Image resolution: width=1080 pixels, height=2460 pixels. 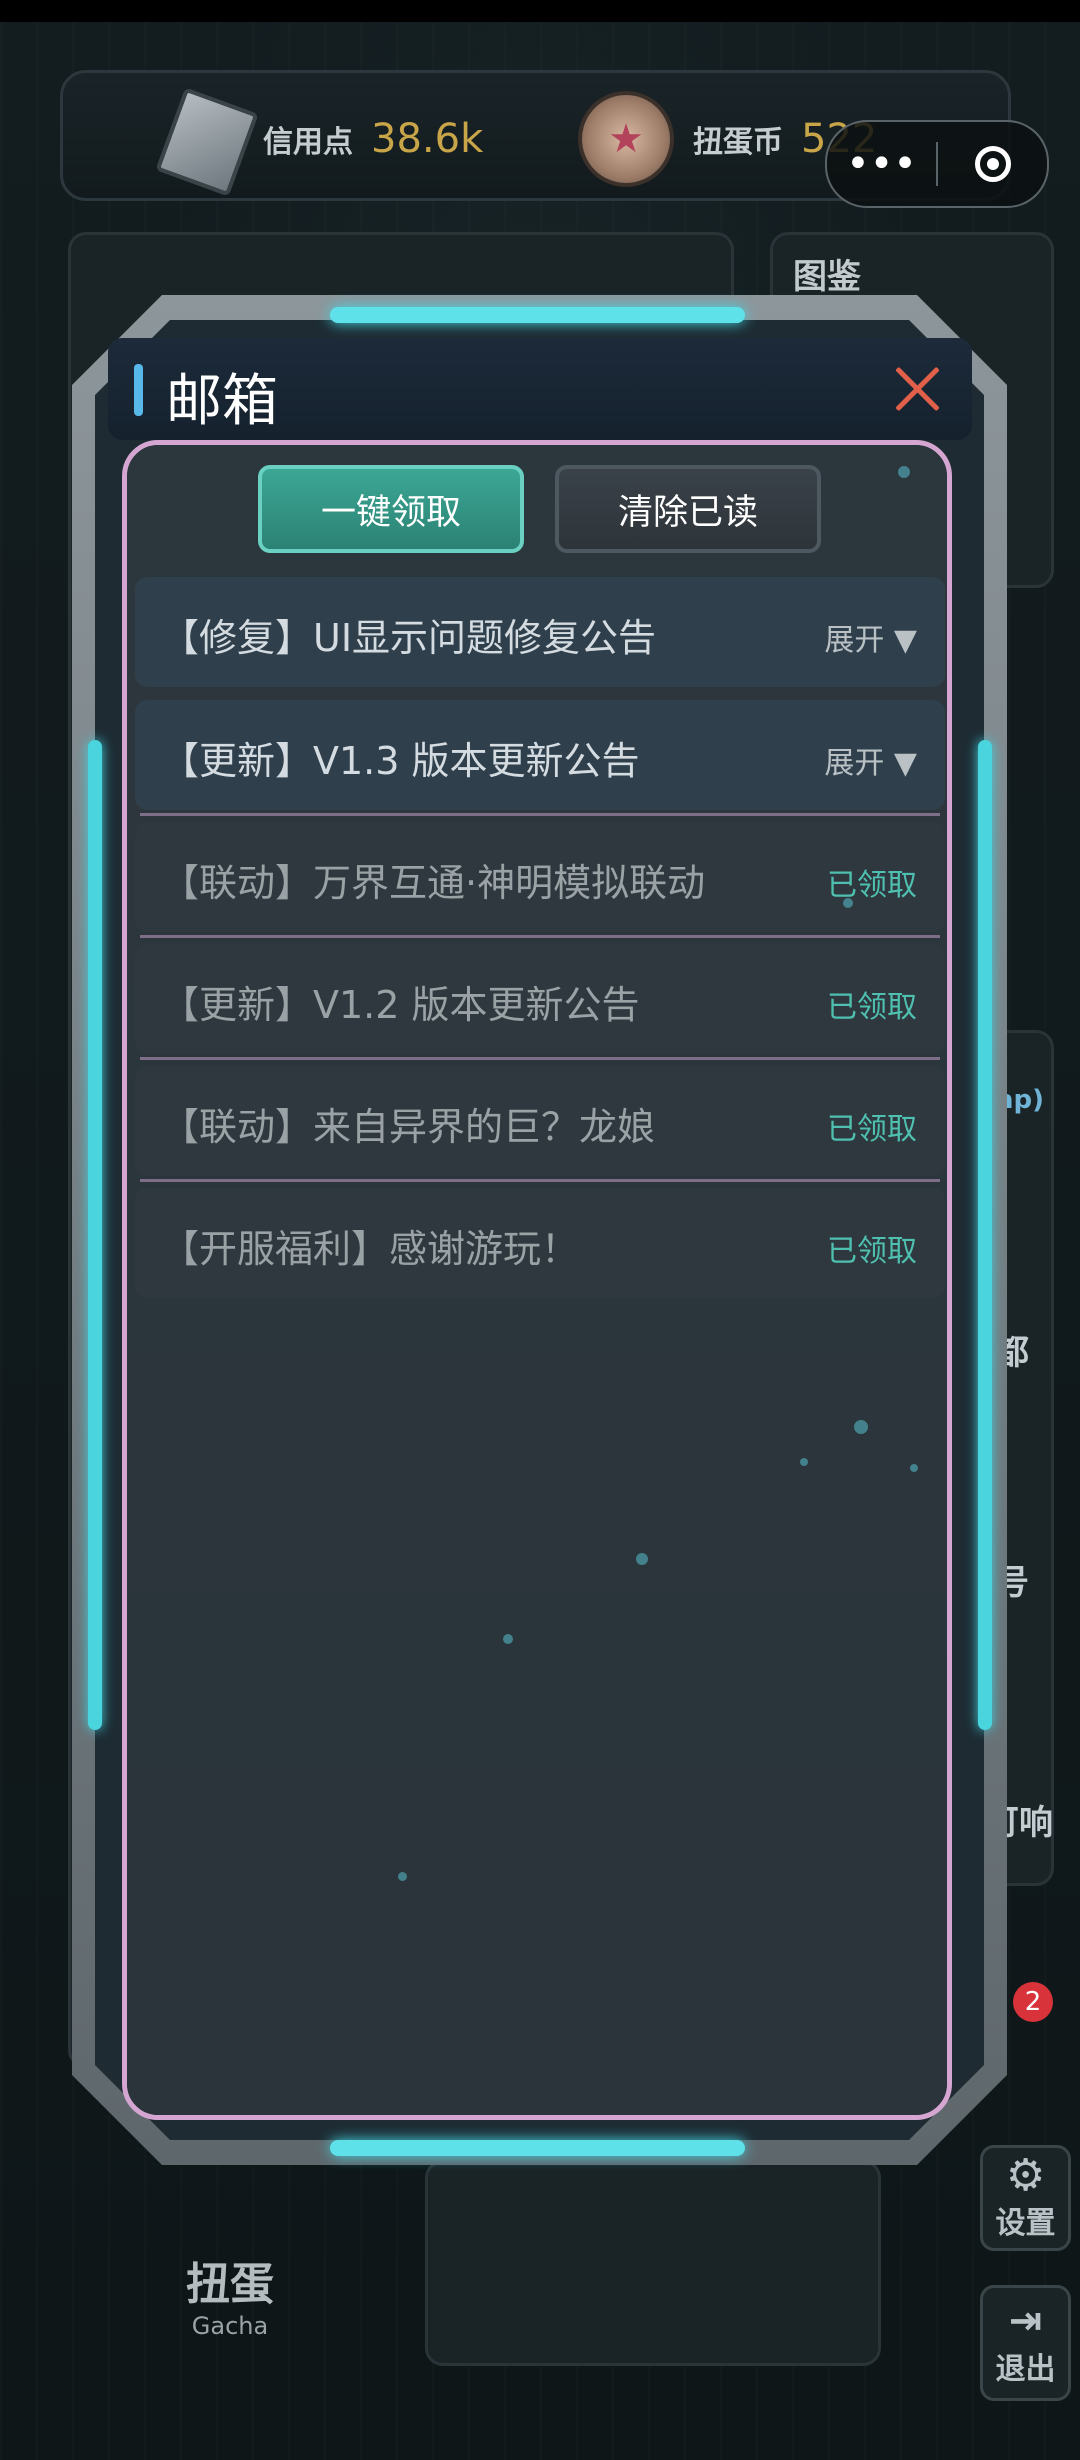 I want to click on credit-display: 信用点 38.6k, so click(x=373, y=139).